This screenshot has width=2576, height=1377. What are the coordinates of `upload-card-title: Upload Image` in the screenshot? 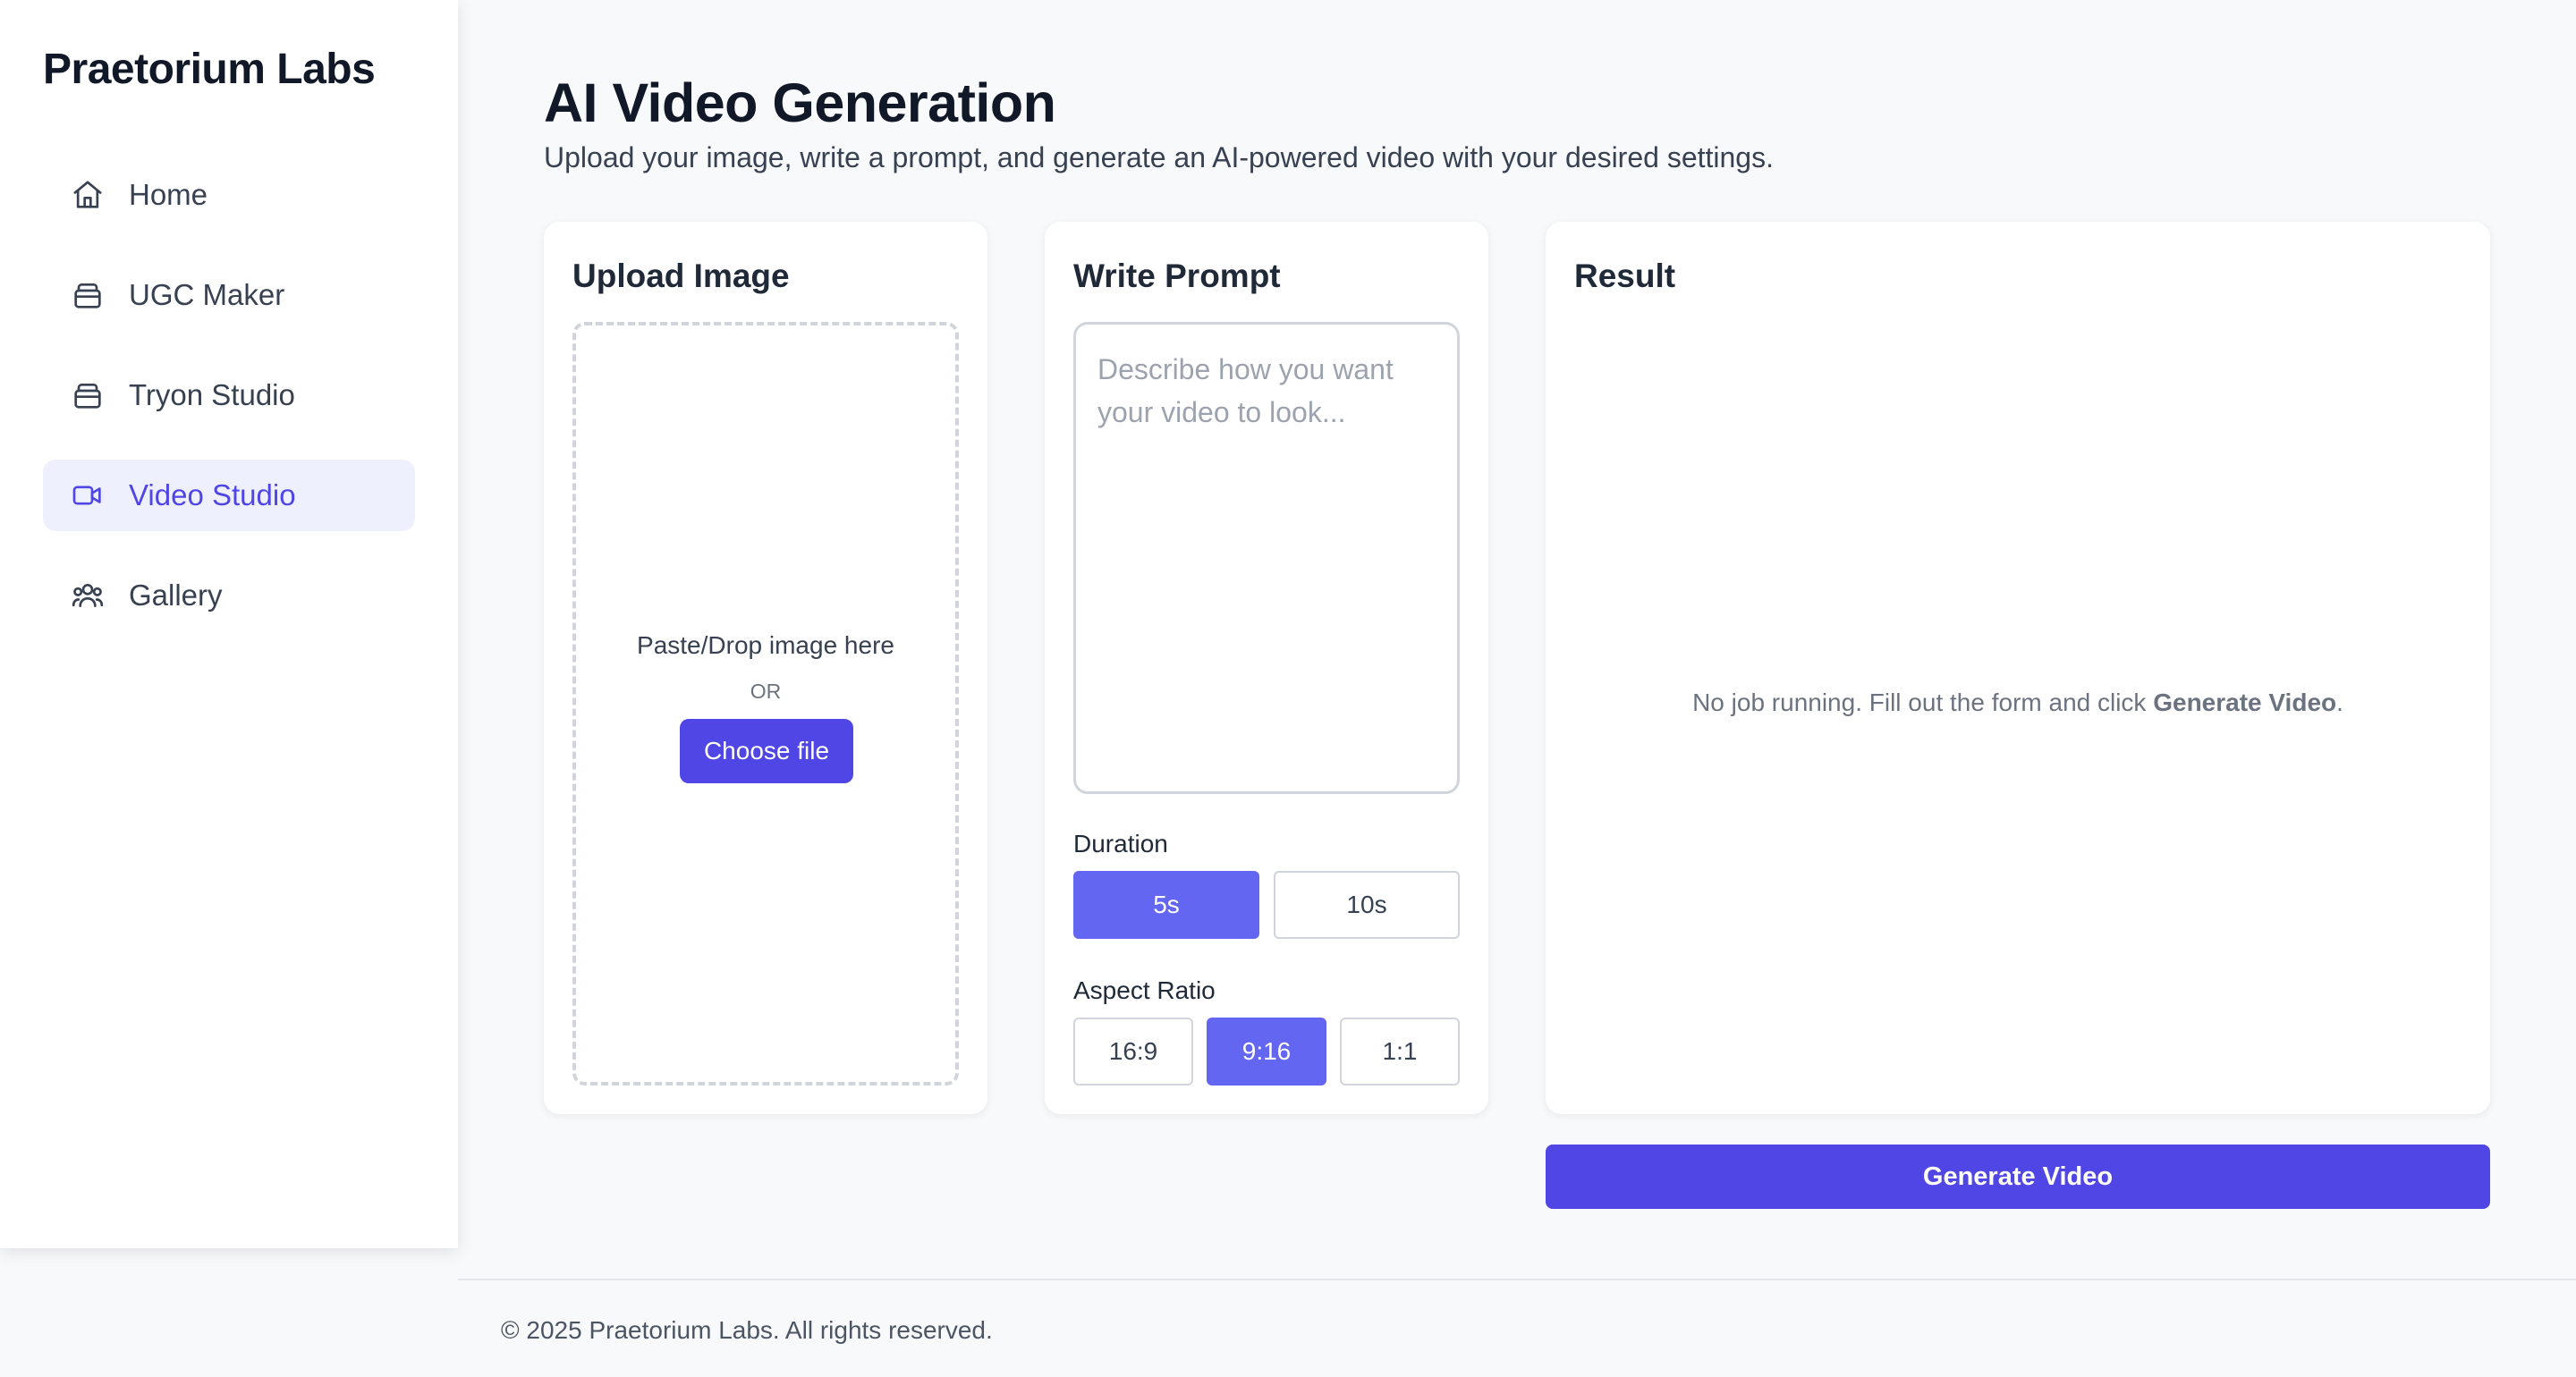 It's located at (681, 276).